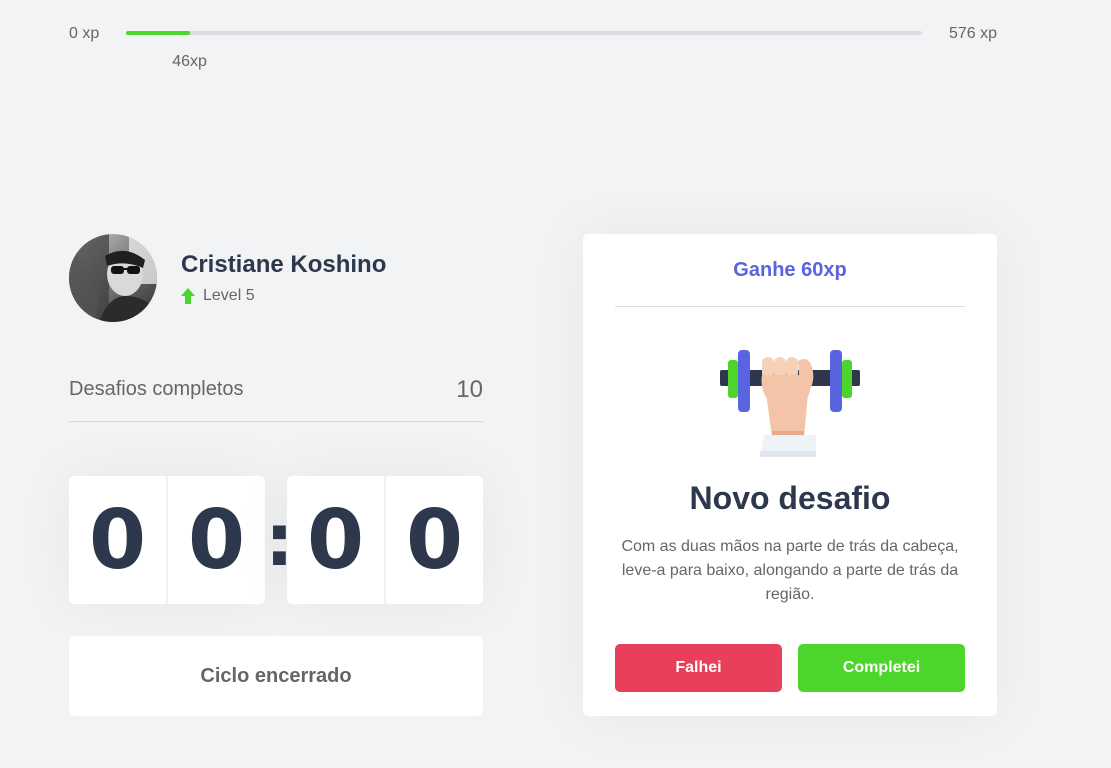 This screenshot has width=1111, height=768. I want to click on dumbbell-icon, so click(790, 403).